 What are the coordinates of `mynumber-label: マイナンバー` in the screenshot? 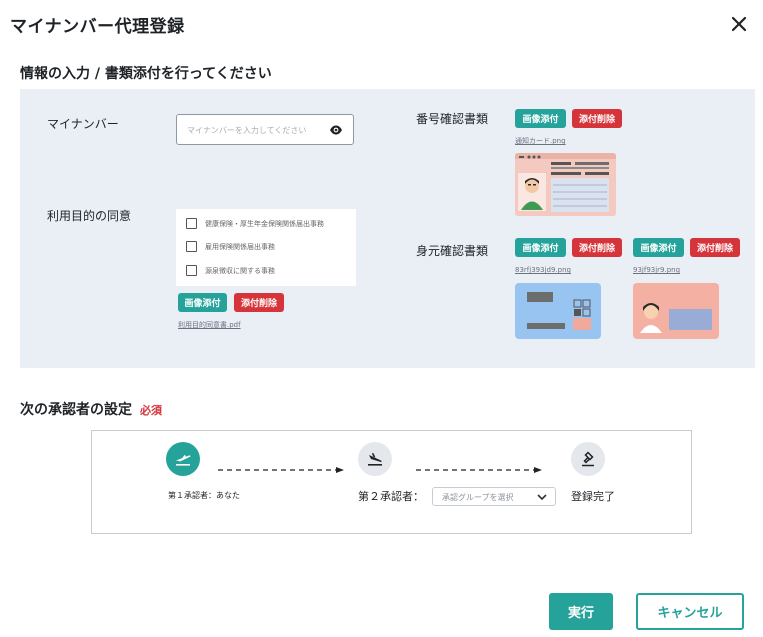 It's located at (83, 124).